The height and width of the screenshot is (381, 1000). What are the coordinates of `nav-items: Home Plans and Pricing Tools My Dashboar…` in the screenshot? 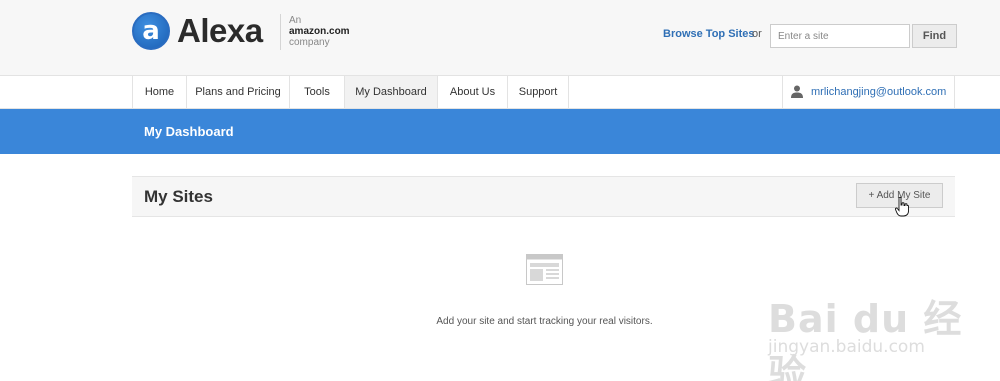 It's located at (350, 92).